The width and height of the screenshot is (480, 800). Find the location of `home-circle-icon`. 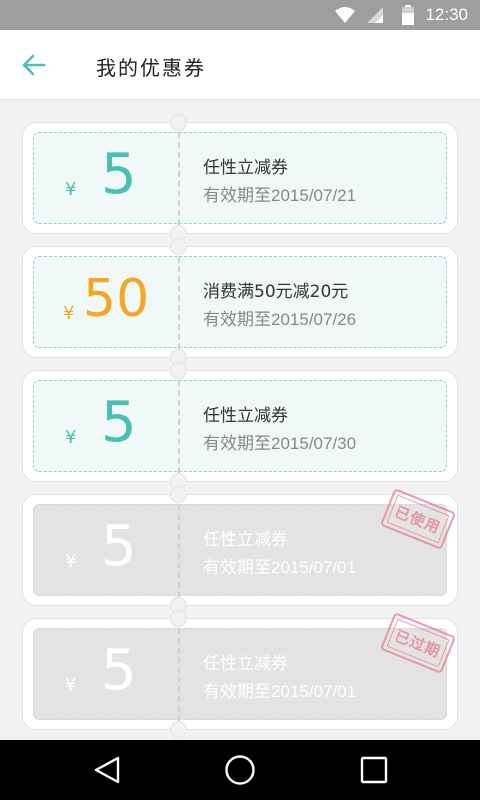

home-circle-icon is located at coordinates (240, 770).